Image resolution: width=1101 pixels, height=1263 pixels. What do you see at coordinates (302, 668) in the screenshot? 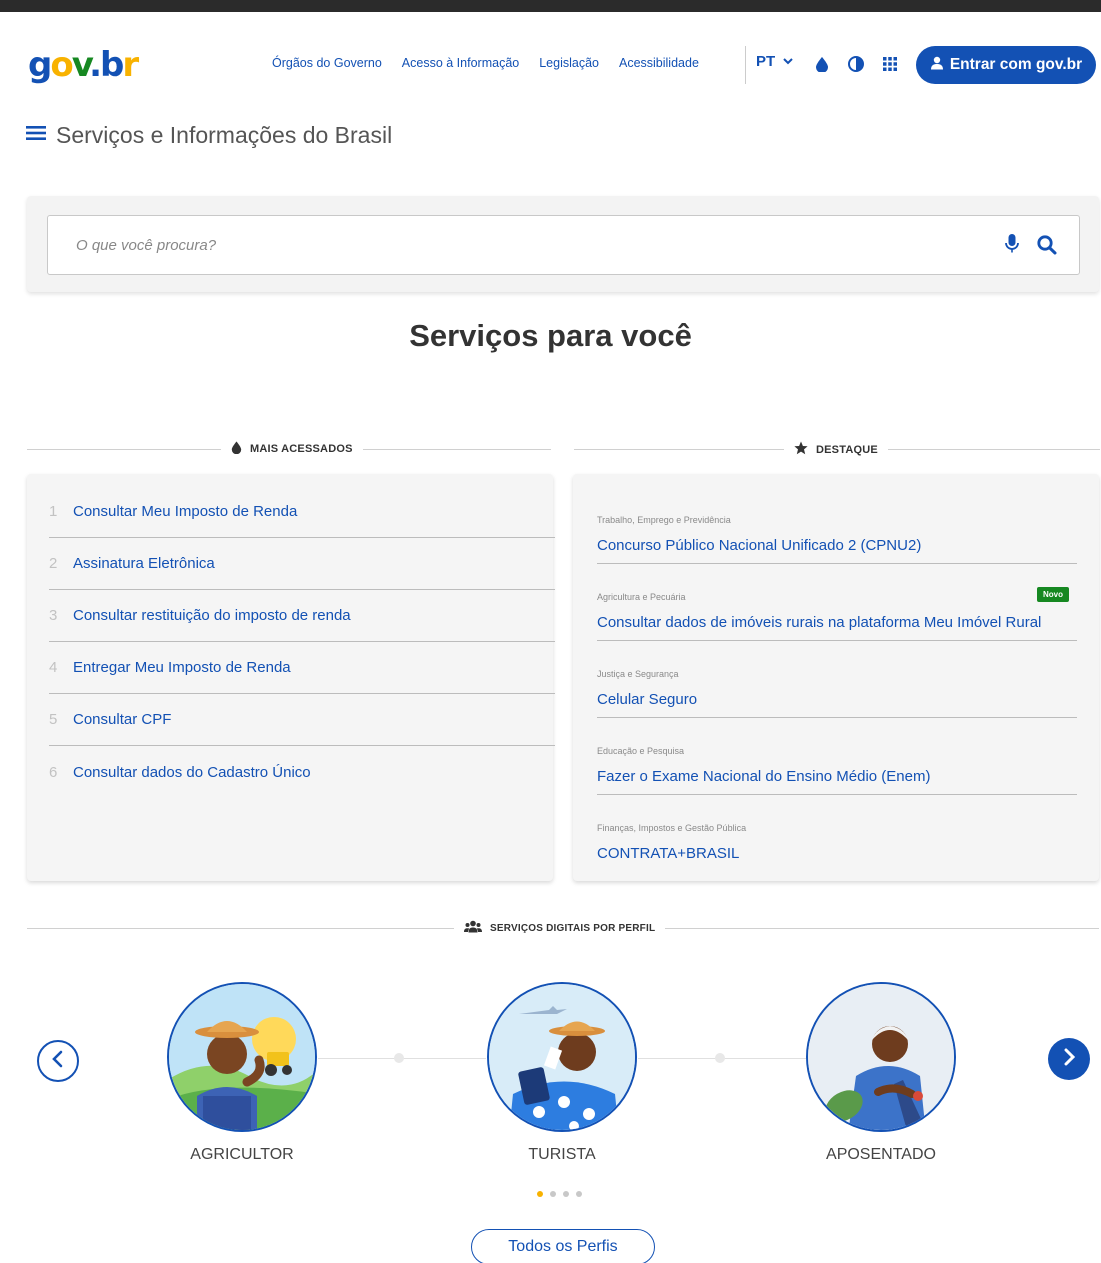
I see `list-item: 4 Entregar Meu Imposto de Renda` at bounding box center [302, 668].